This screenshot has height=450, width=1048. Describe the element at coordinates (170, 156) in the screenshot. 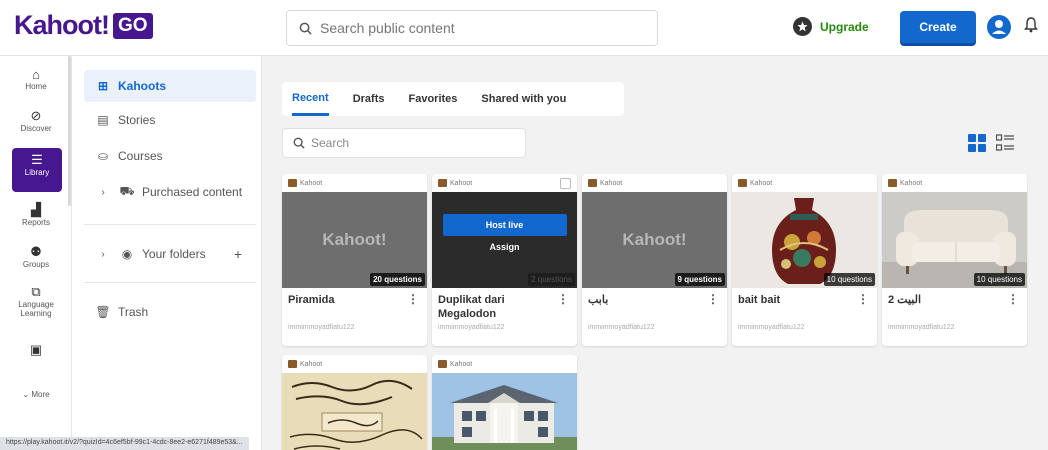

I see `lib-item-courses: ⛀ Courses` at that location.